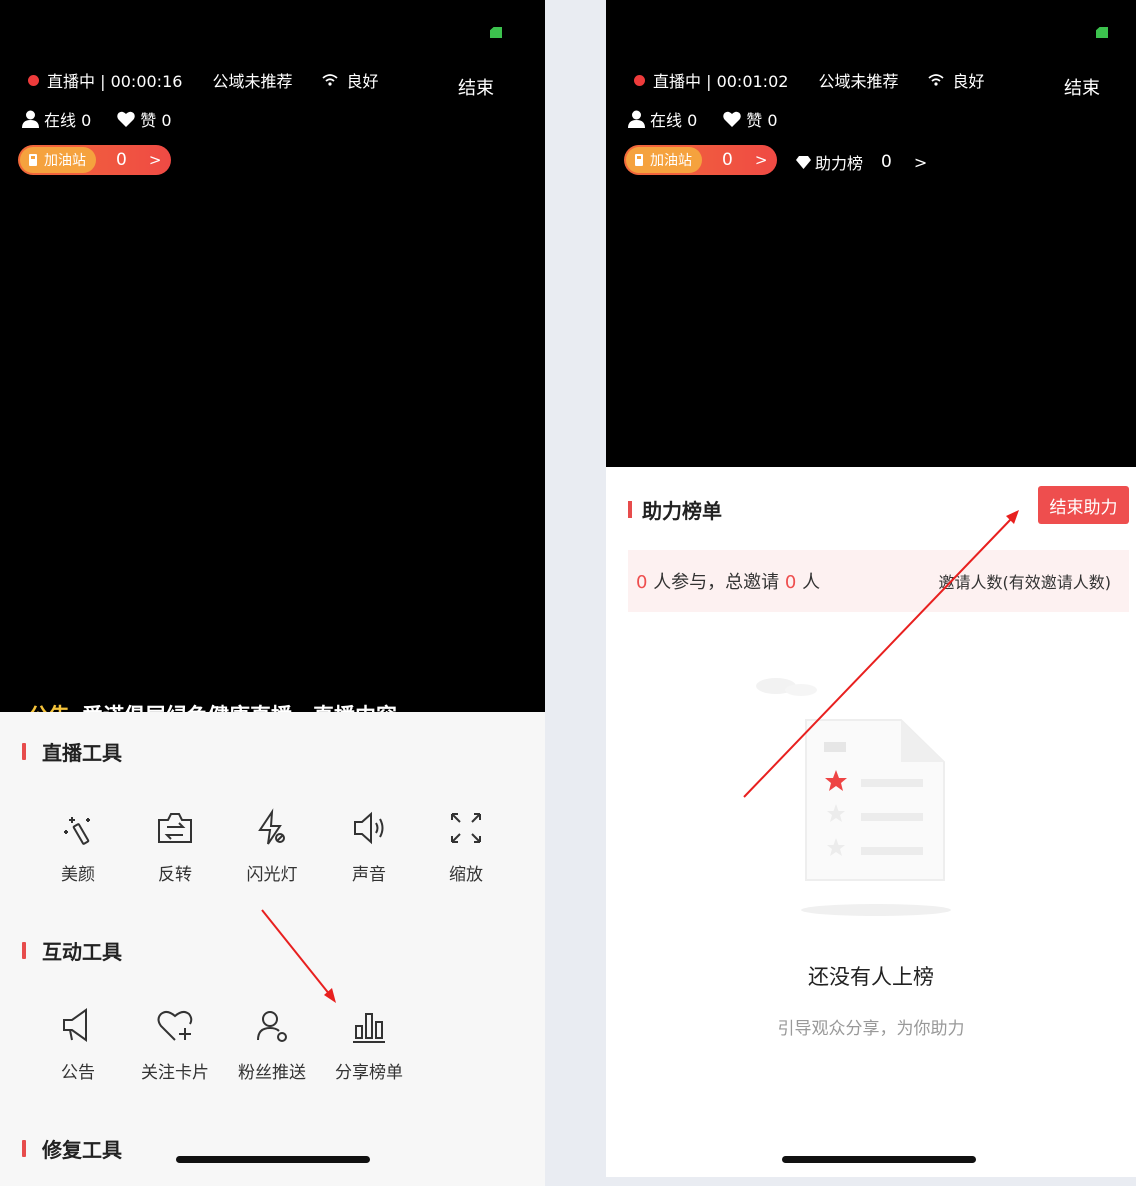  Describe the element at coordinates (155, 160) in the screenshot. I see `chevron-right-icon: >` at that location.